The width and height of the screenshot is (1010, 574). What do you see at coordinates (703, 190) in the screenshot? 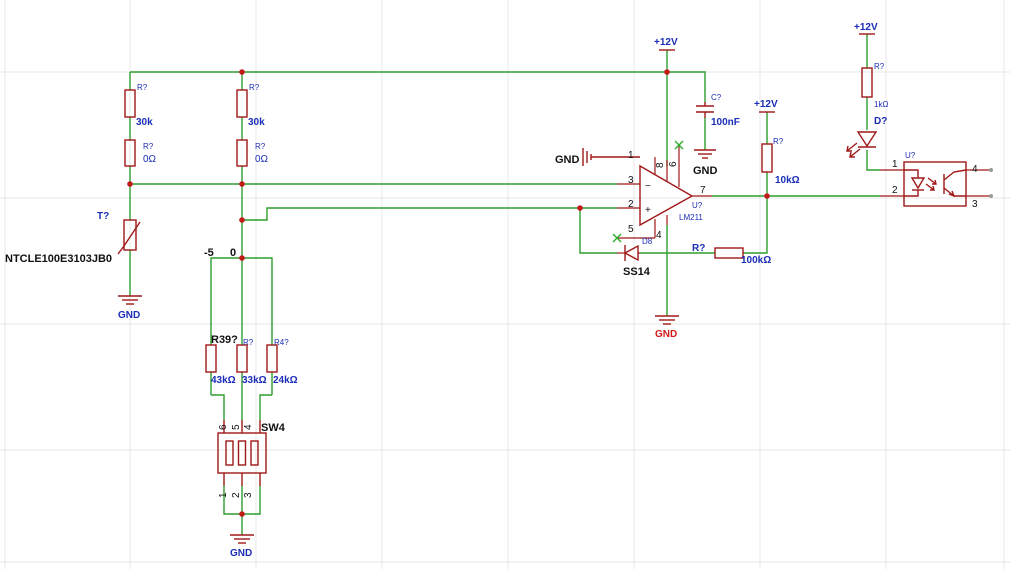
I see `pin-label: 7` at bounding box center [703, 190].